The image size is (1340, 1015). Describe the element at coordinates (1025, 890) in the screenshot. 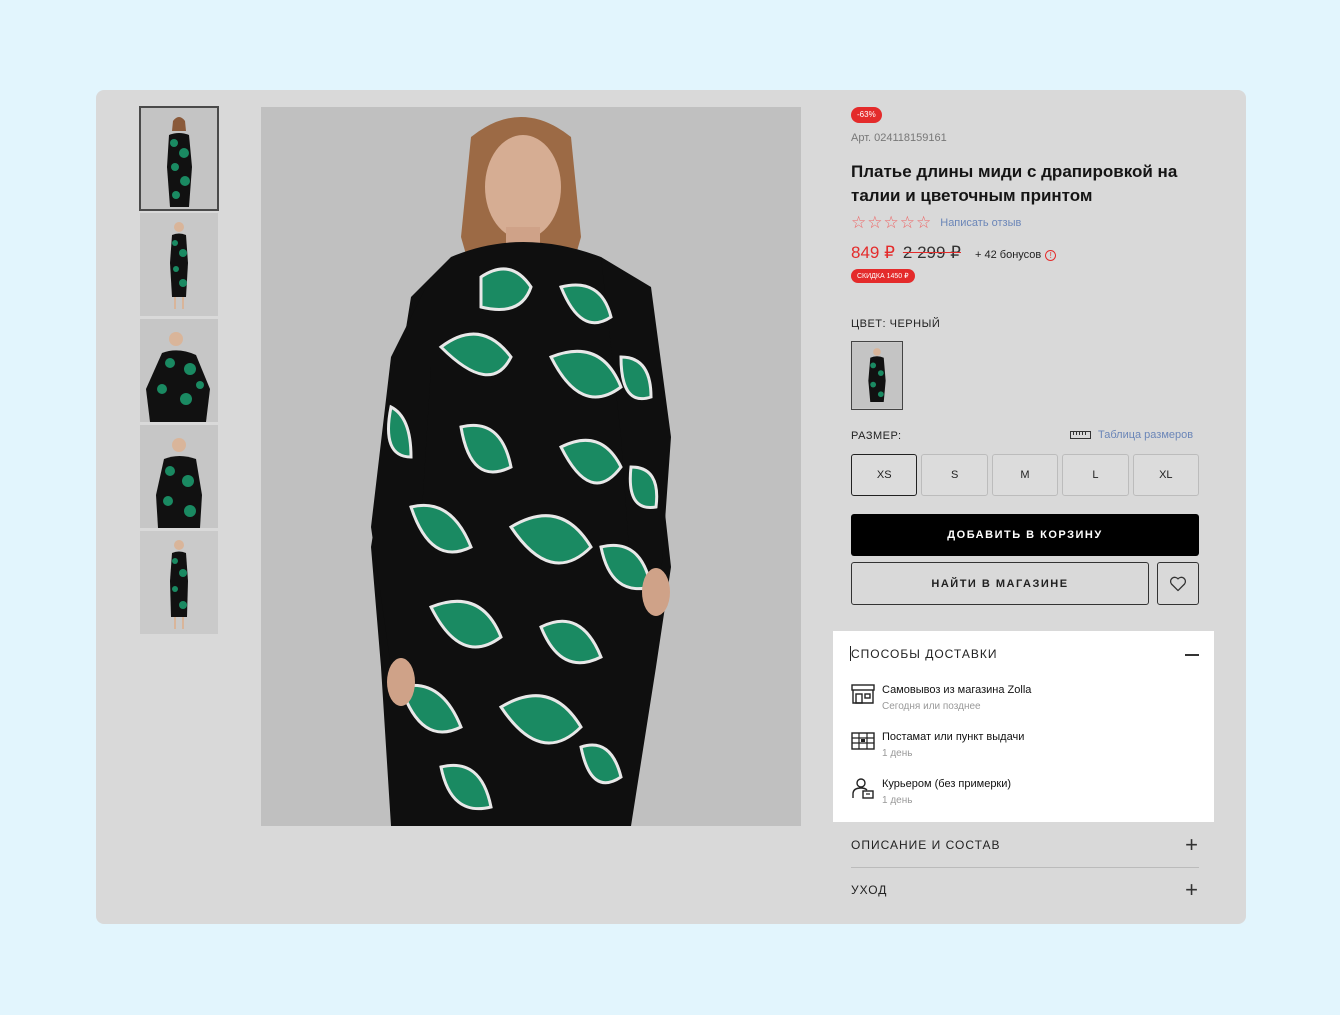

I see `accordion-care: УХОД +` at that location.